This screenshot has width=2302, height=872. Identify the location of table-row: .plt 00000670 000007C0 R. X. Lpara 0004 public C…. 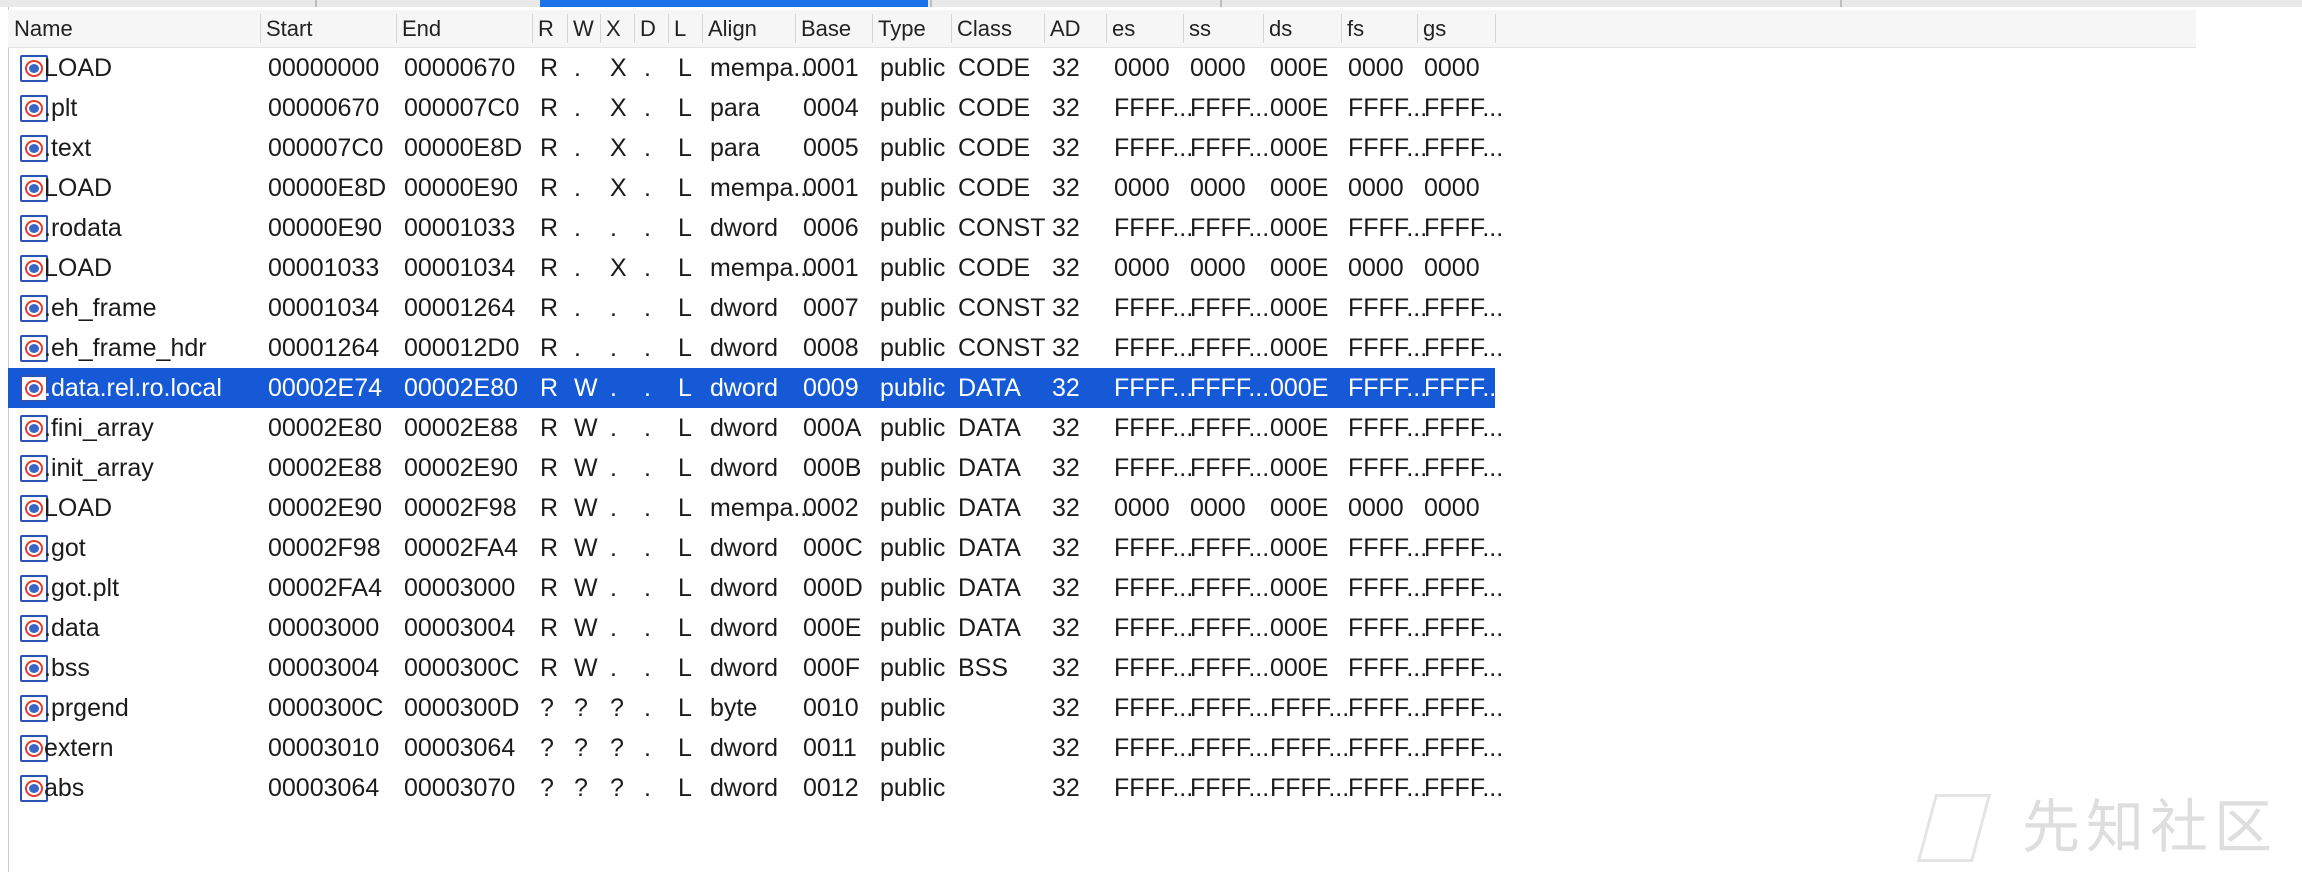
(755, 108).